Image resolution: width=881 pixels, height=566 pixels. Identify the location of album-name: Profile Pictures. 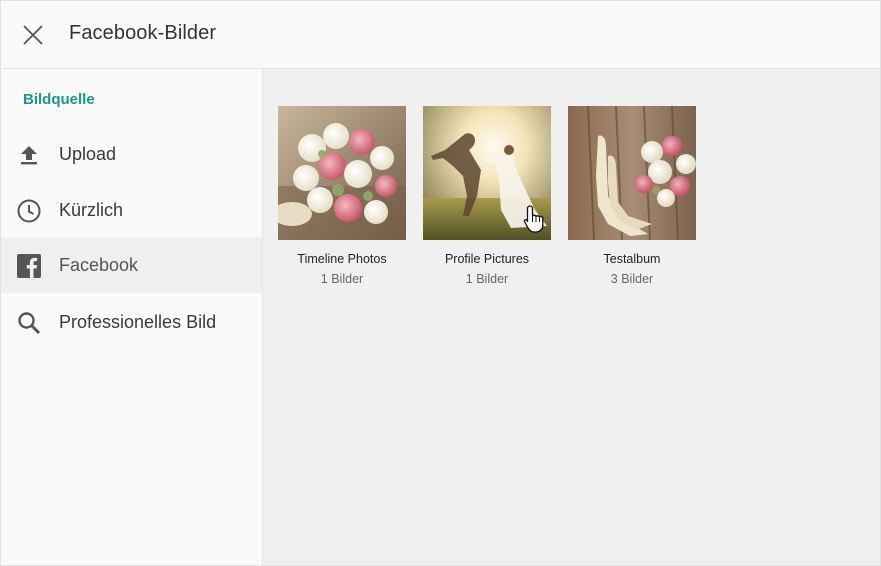
(487, 259).